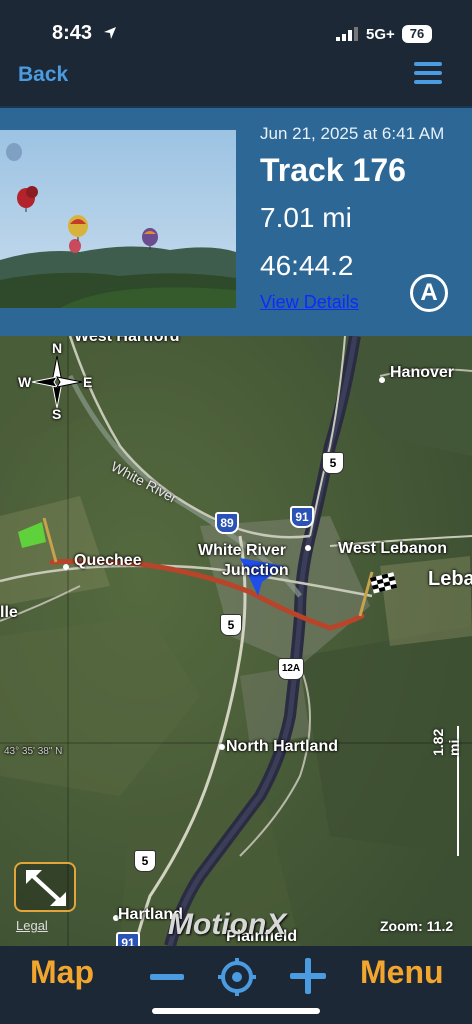 This screenshot has height=1024, width=472. I want to click on compass-n: N, so click(57, 348).